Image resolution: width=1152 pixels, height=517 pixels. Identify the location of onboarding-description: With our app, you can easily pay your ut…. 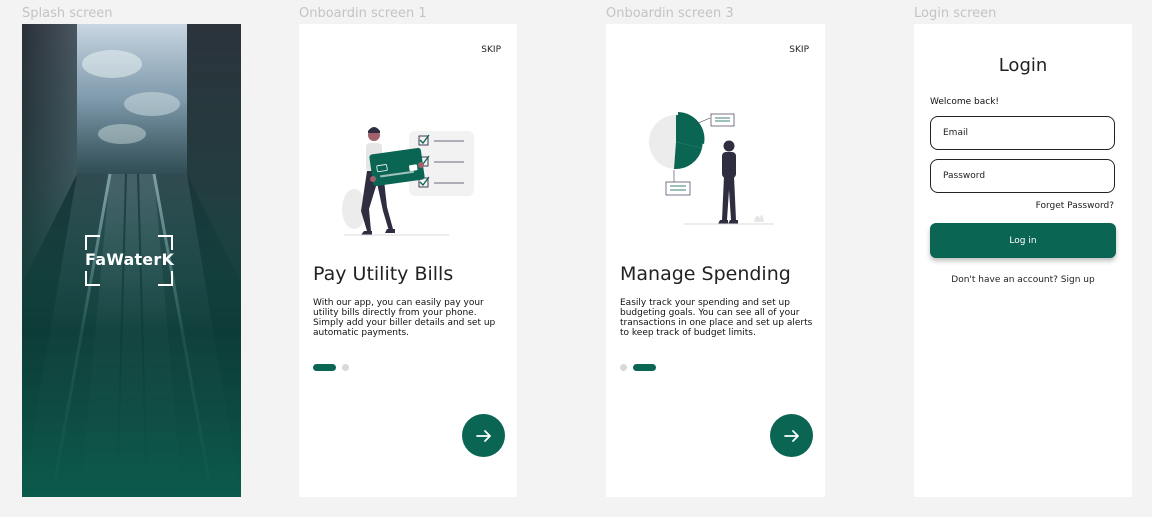
(404, 318).